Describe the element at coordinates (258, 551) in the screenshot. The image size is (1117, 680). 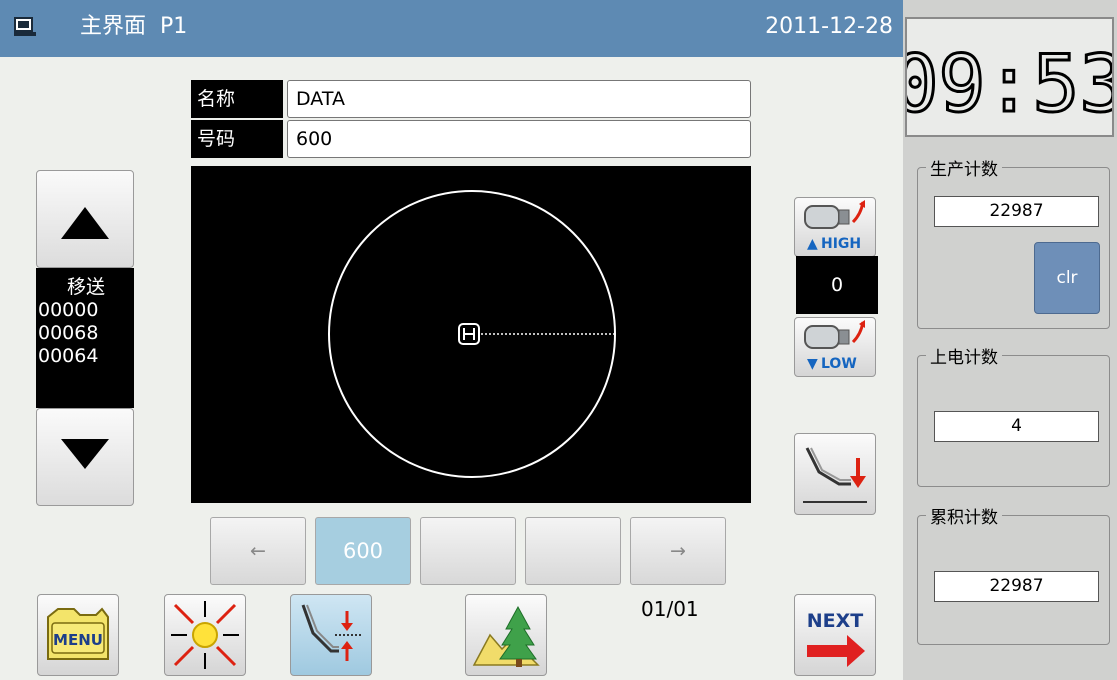
I see `page-prev-button: ←` at that location.